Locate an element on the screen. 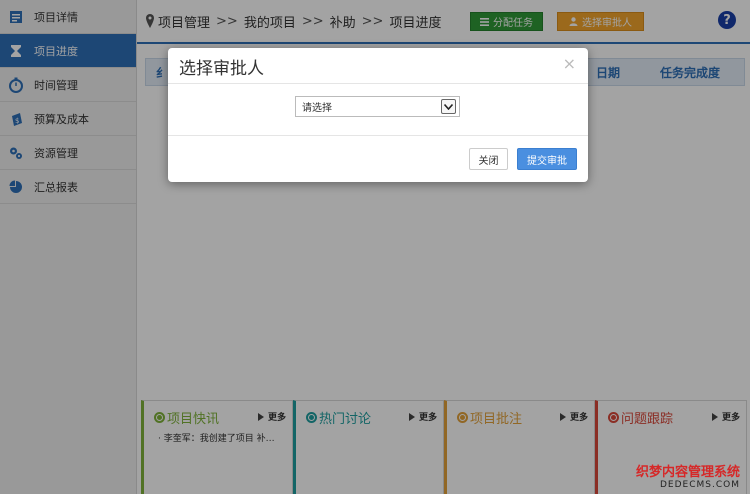 The width and height of the screenshot is (750, 494). close-icon: × is located at coordinates (569, 63).